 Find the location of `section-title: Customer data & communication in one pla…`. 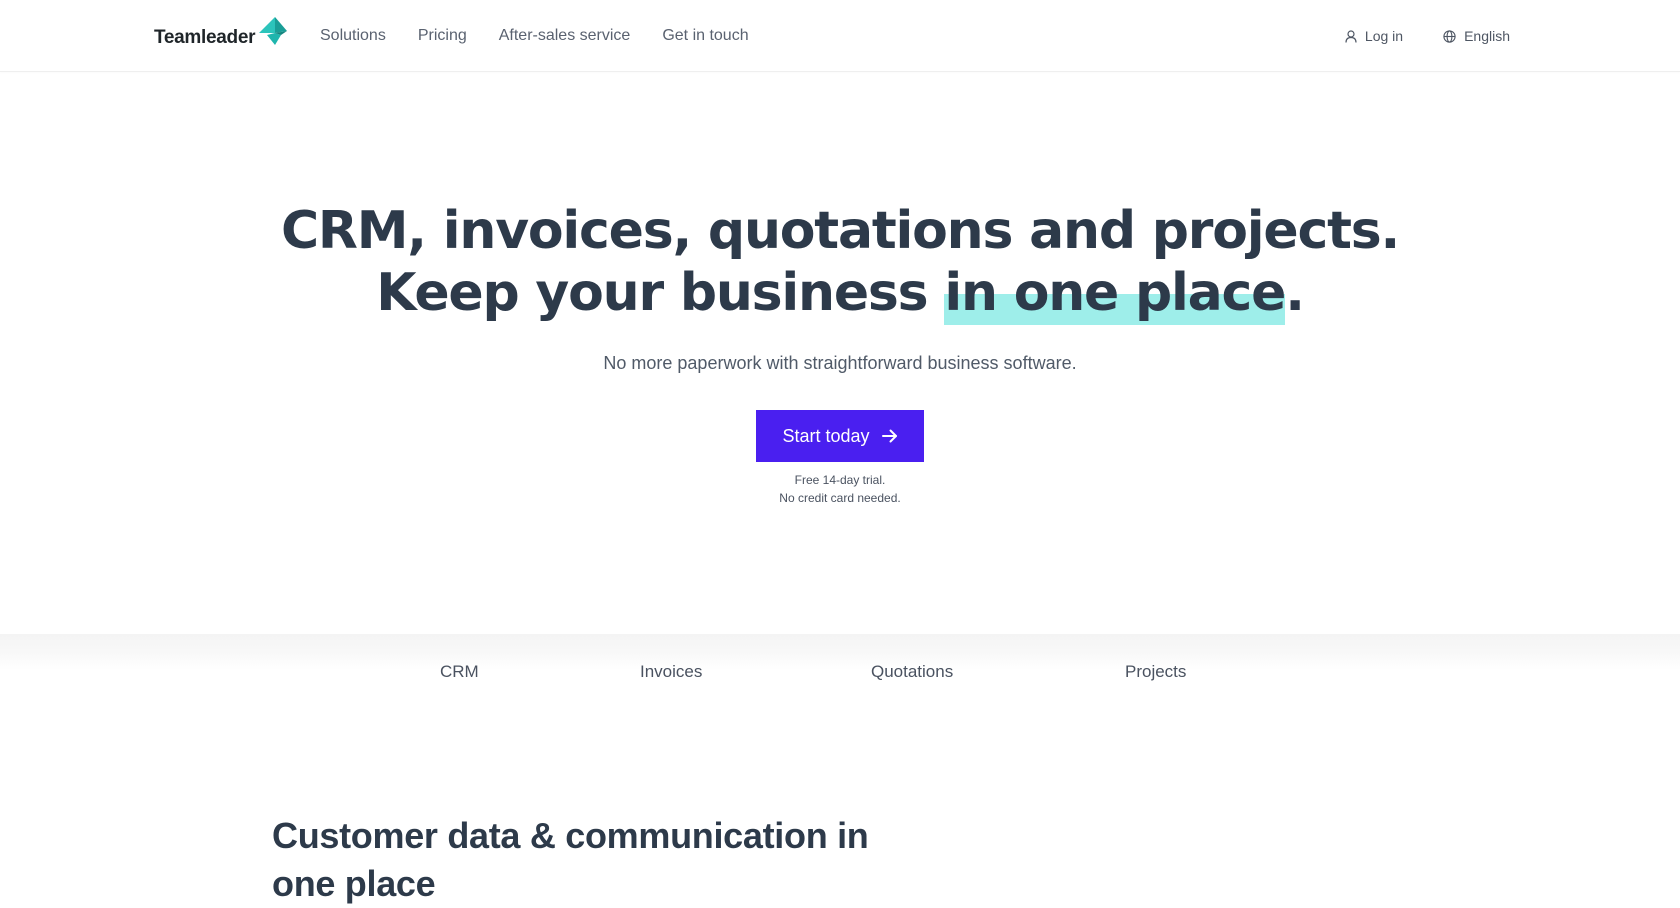

section-title: Customer data & communication in one pla… is located at coordinates (570, 859).